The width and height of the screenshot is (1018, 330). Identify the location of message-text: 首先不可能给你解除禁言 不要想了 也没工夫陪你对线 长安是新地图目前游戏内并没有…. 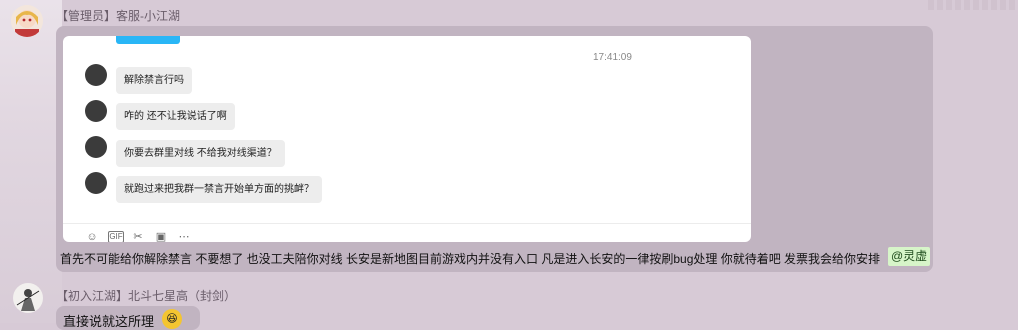
(470, 259).